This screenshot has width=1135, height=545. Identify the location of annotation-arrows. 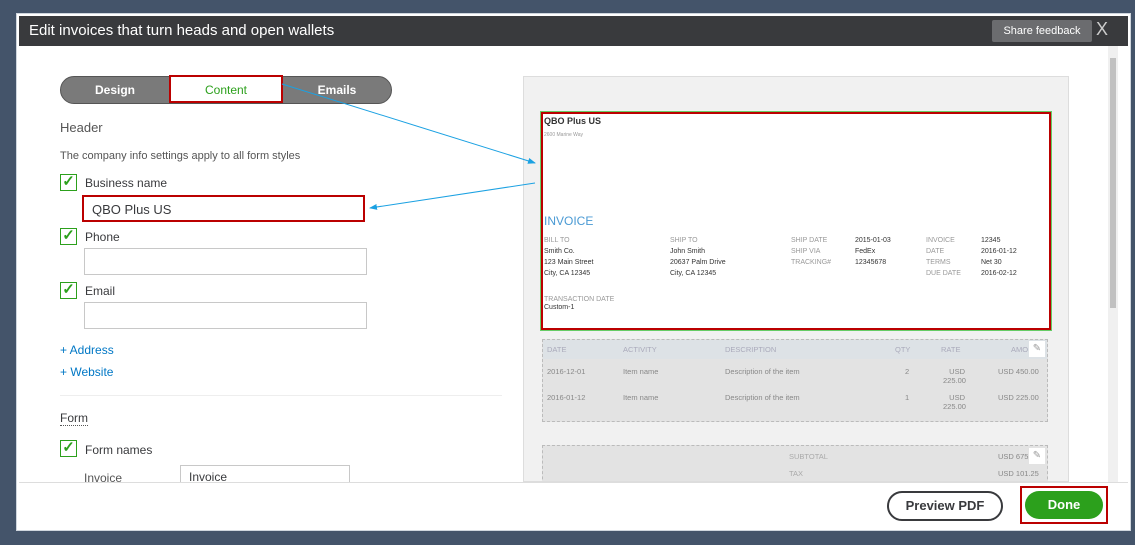
(408, 146).